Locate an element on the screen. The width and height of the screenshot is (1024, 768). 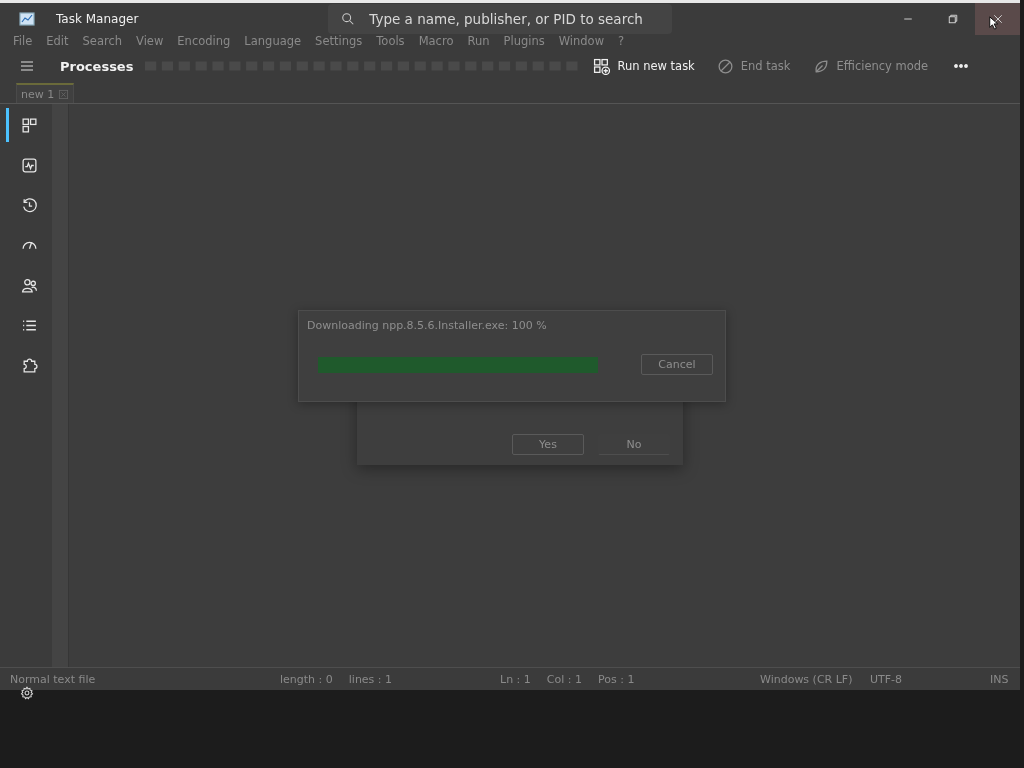
download-message: Downloading npp.8.5.6.Installer.exe: 100 % is located at coordinates (427, 325).